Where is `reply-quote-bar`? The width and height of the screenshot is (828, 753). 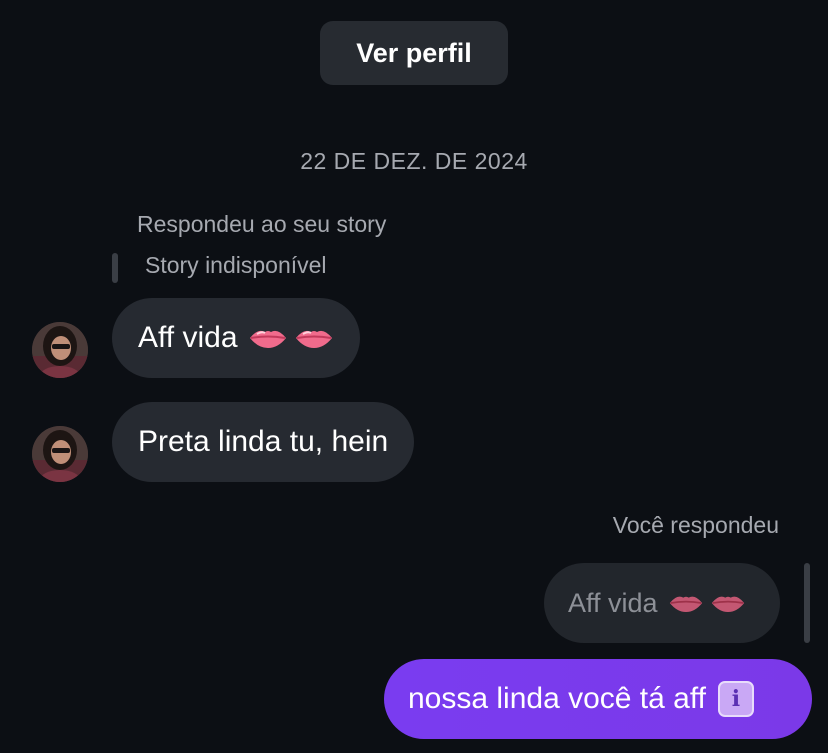
reply-quote-bar is located at coordinates (807, 603).